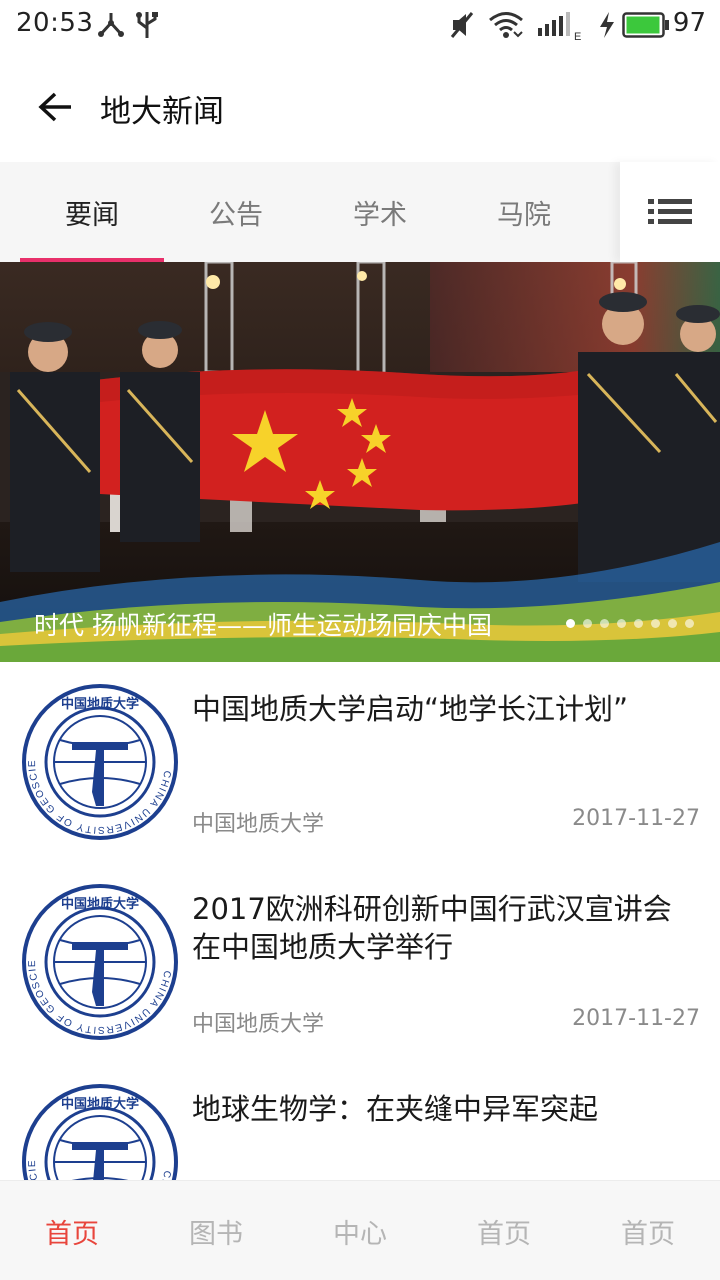  I want to click on nav-center: 中心, so click(360, 1230).